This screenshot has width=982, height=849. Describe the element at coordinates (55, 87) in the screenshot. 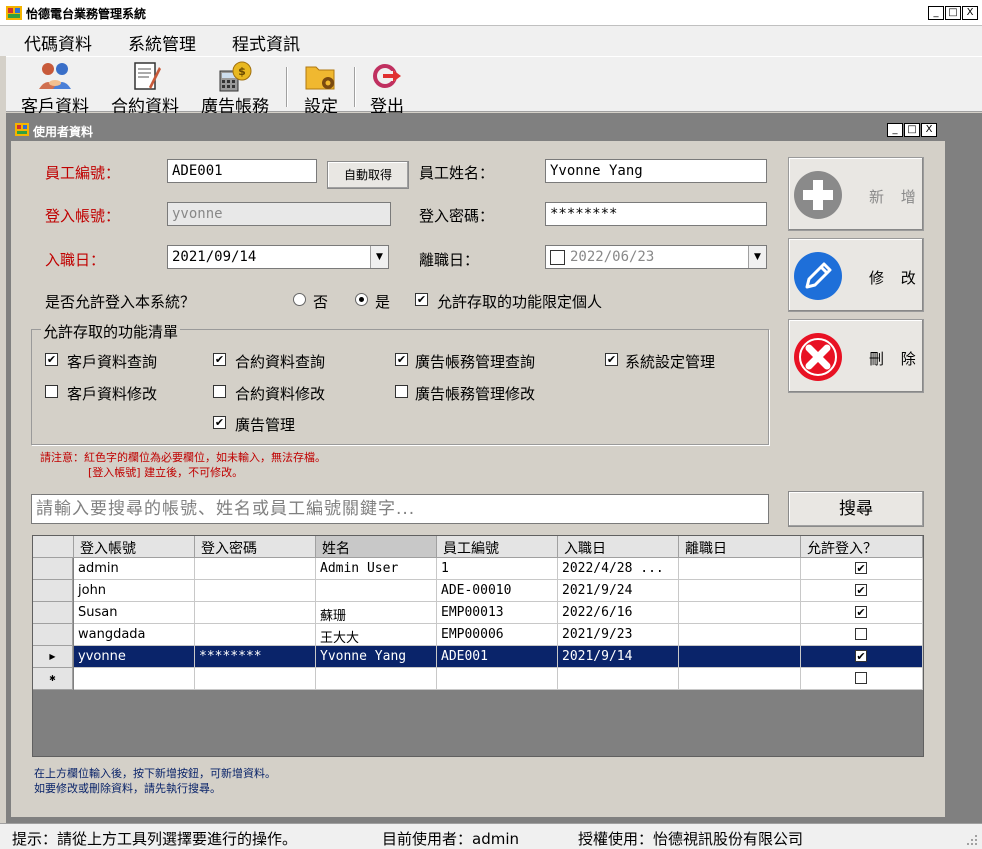

I see `toolbar-customers-button: 客戶資料` at that location.